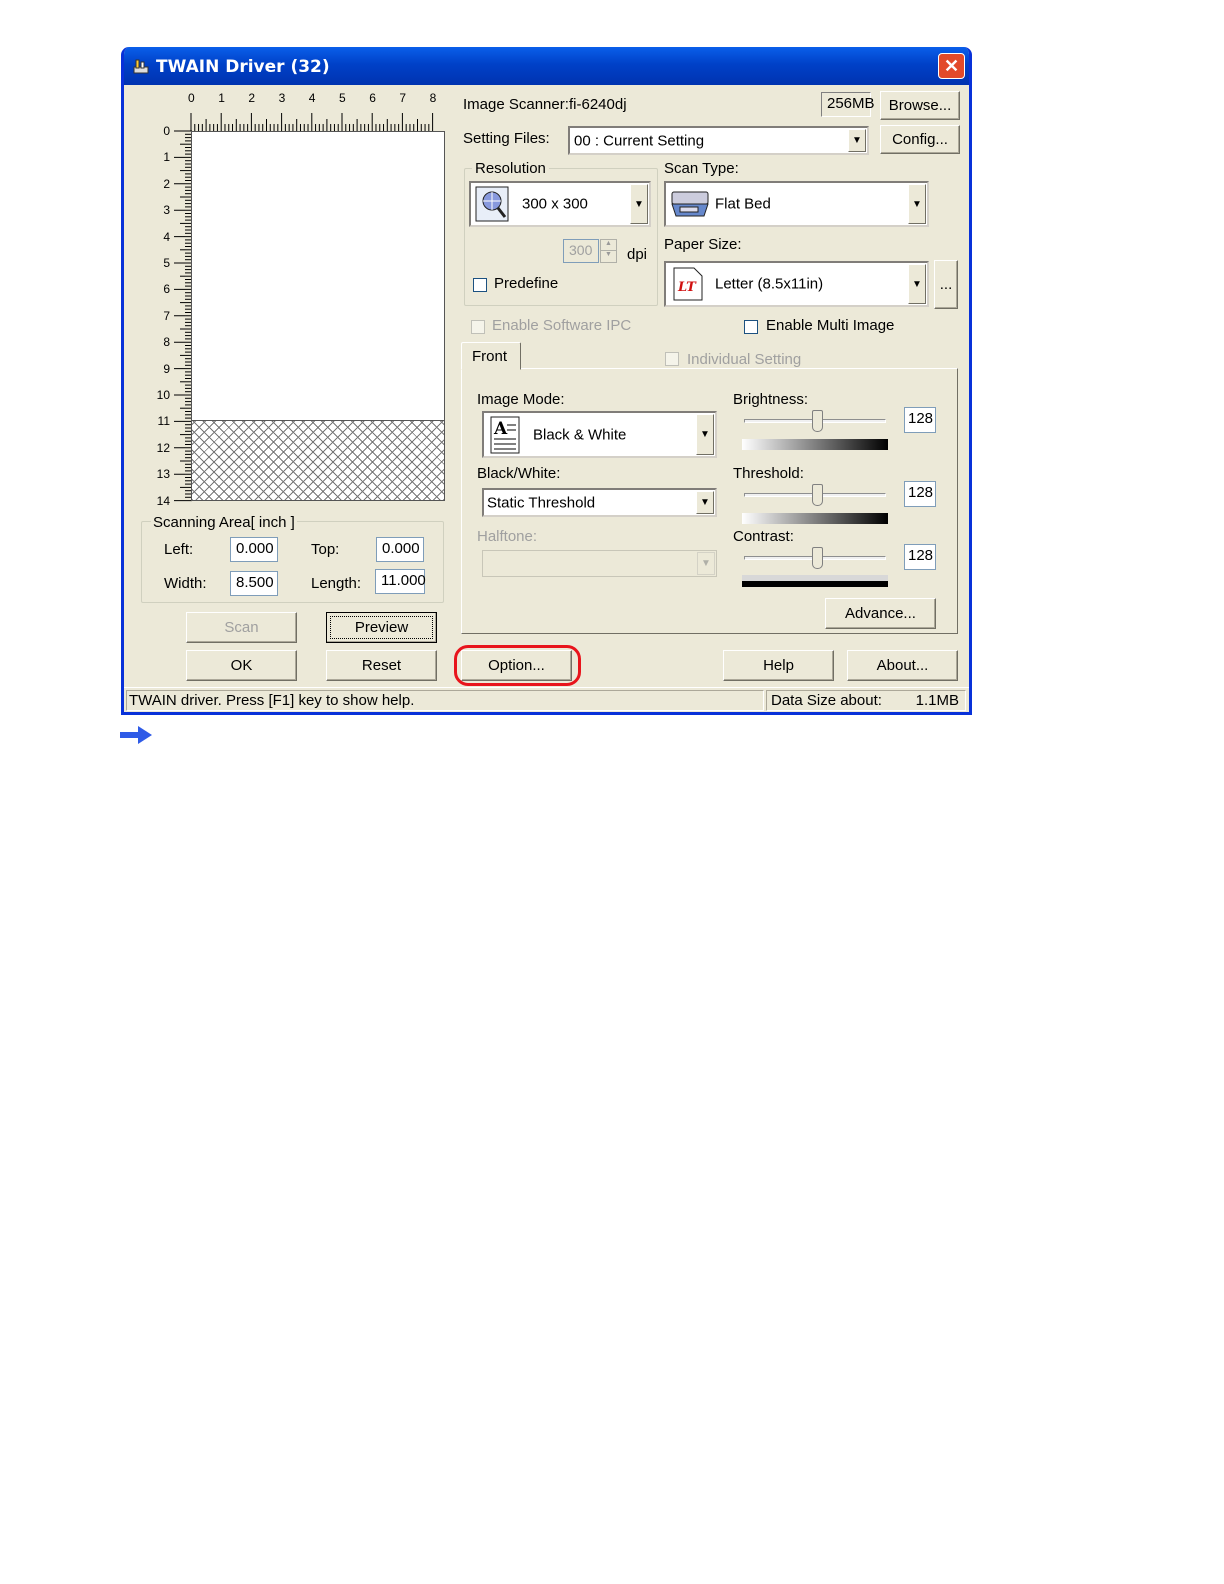 This screenshot has height=1584, width=1224. What do you see at coordinates (318, 460) in the screenshot?
I see `unscannable-hatch` at bounding box center [318, 460].